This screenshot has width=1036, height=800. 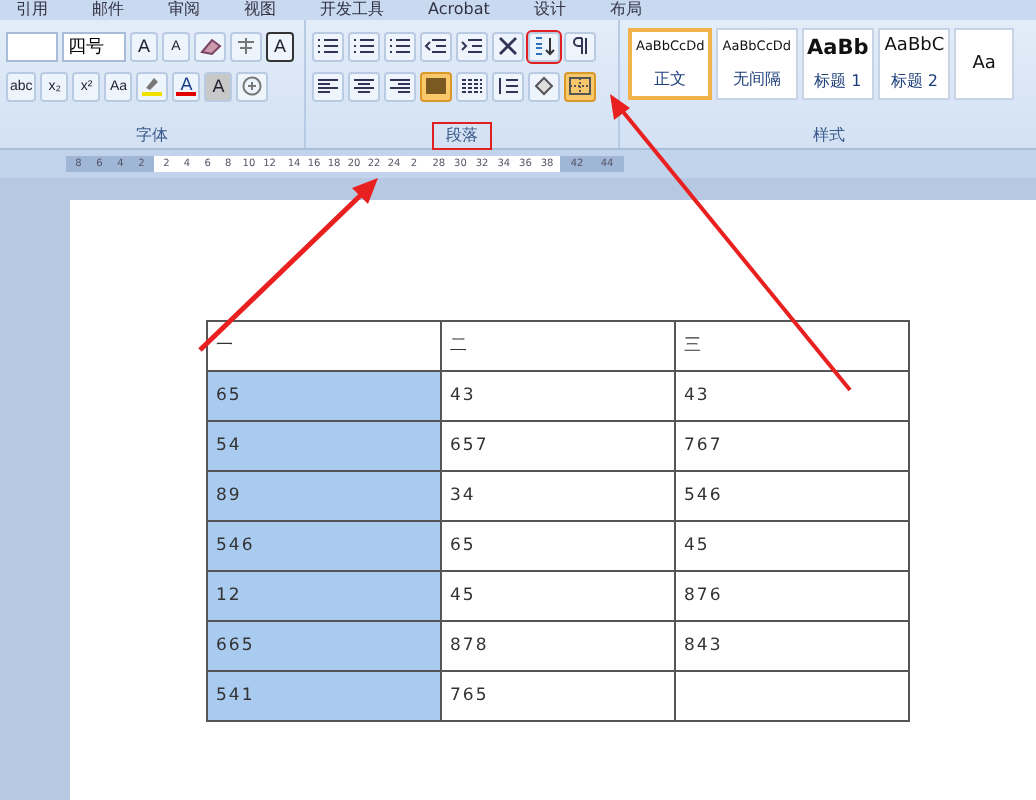 What do you see at coordinates (829, 136) in the screenshot?
I see `group-label: 样式` at bounding box center [829, 136].